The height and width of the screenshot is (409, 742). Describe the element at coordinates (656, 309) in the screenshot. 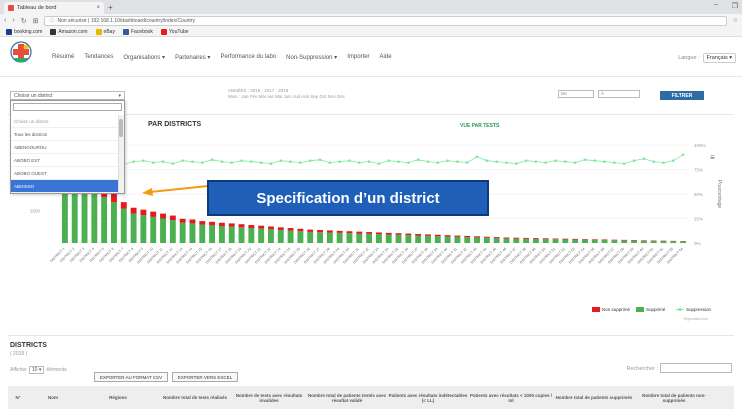

I see `legend-label: Supprimé` at that location.